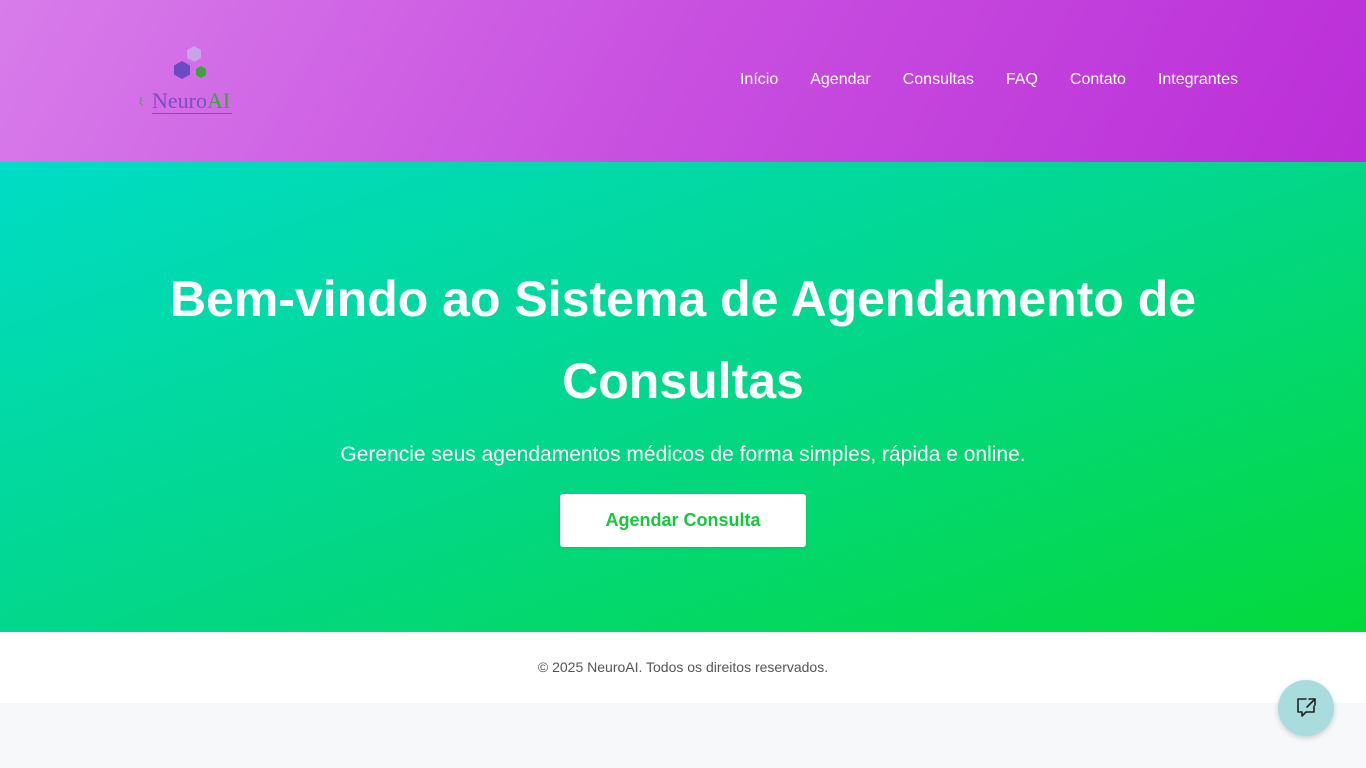  I want to click on chat-external-icon, so click(1306, 707).